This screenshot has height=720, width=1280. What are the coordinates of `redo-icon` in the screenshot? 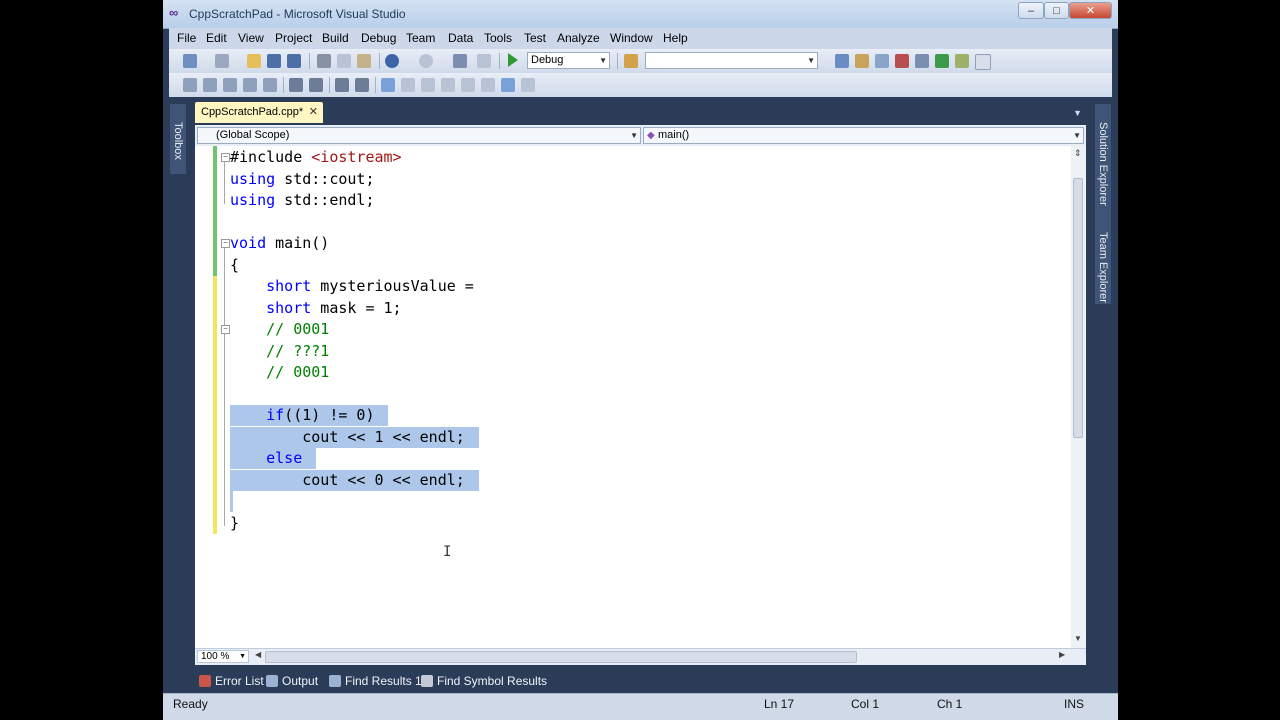 It's located at (426, 61).